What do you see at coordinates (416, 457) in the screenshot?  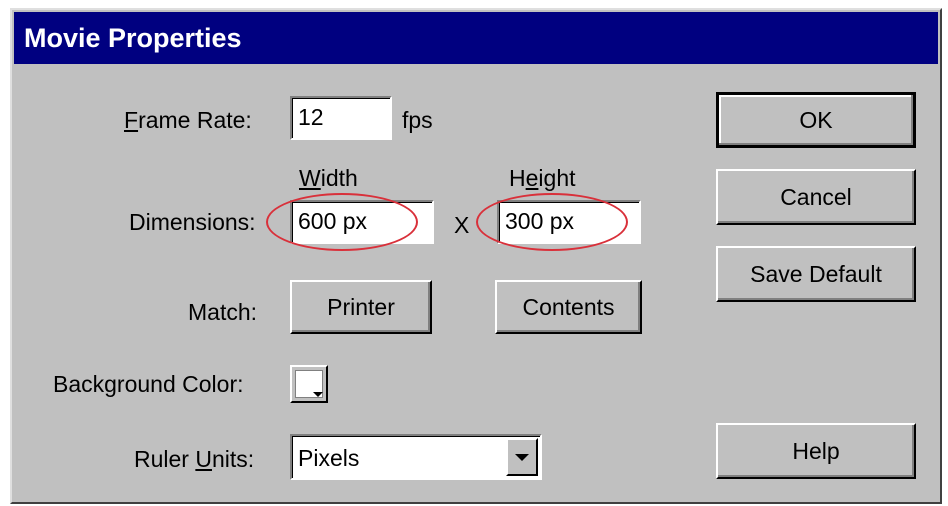 I see `ruler-units-select: Pixels` at bounding box center [416, 457].